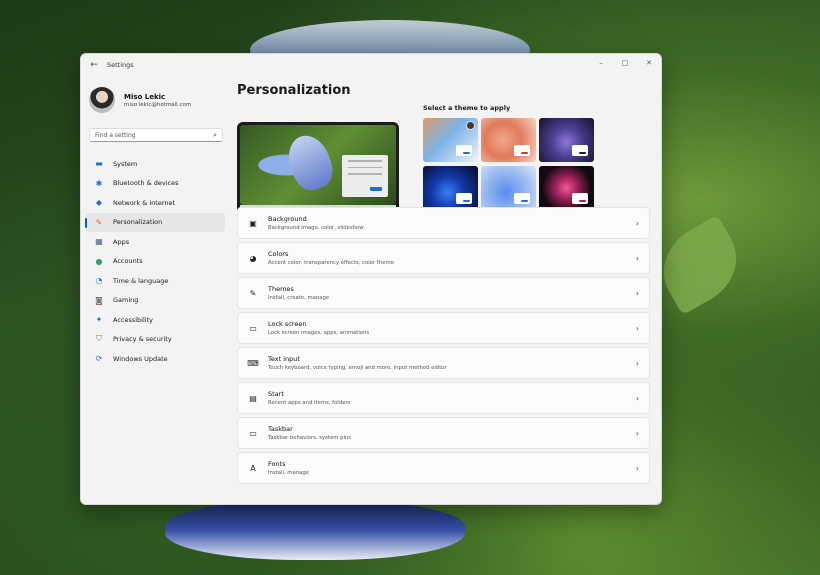 This screenshot has width=820, height=575. I want to click on user-profile: Miso Lekic miso.lekic@hotmail.com, so click(155, 97).